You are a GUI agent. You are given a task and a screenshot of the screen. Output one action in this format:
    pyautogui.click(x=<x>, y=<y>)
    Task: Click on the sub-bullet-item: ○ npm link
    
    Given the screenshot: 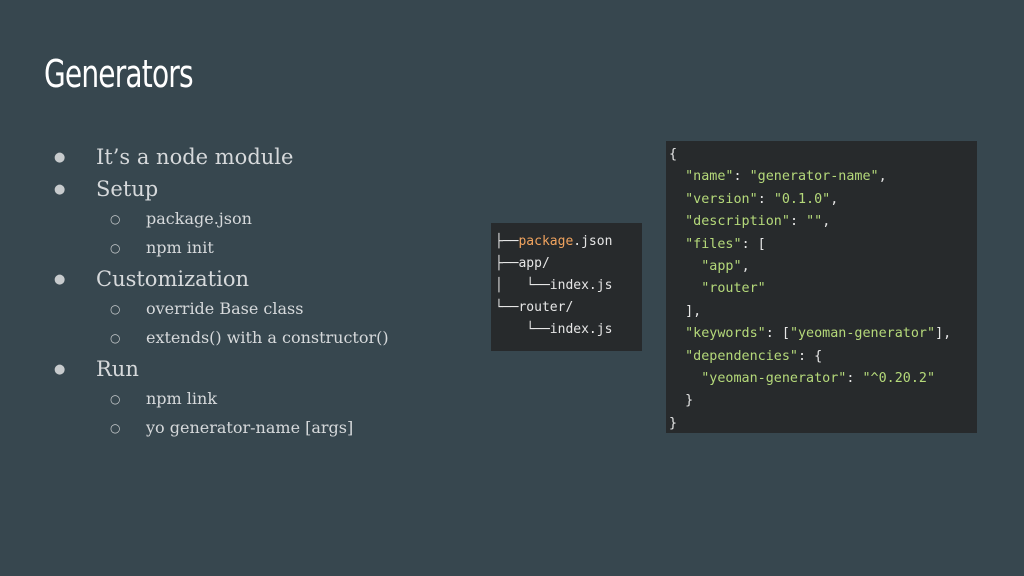 What is the action you would take?
    pyautogui.click(x=264, y=398)
    